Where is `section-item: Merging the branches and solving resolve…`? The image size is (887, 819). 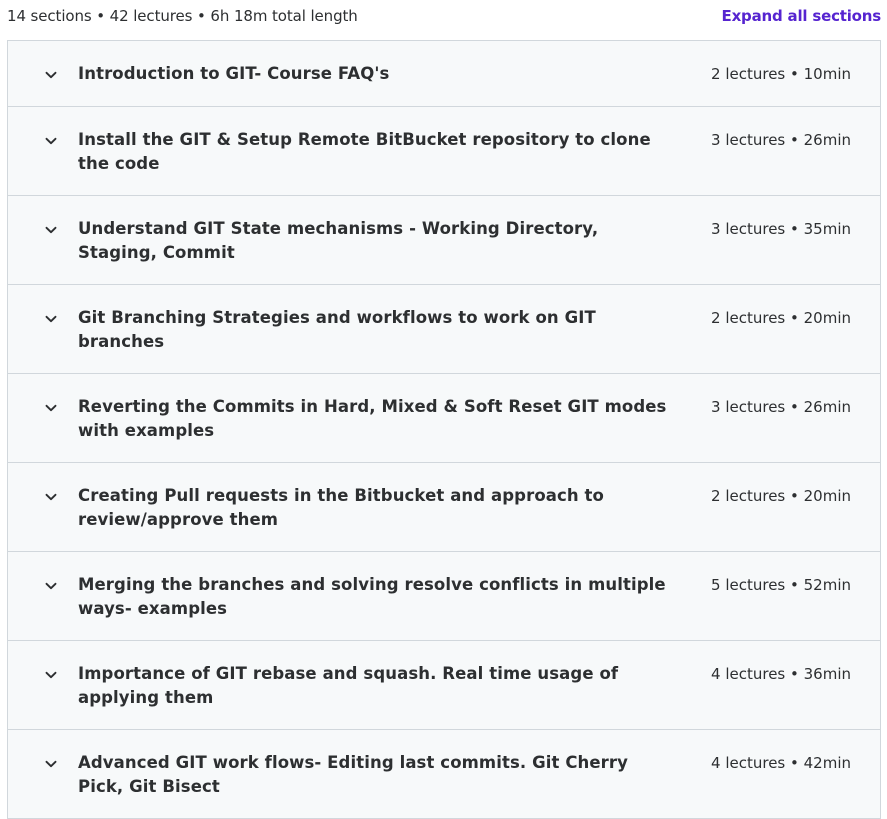
section-item: Merging the branches and solving resolve… is located at coordinates (444, 596).